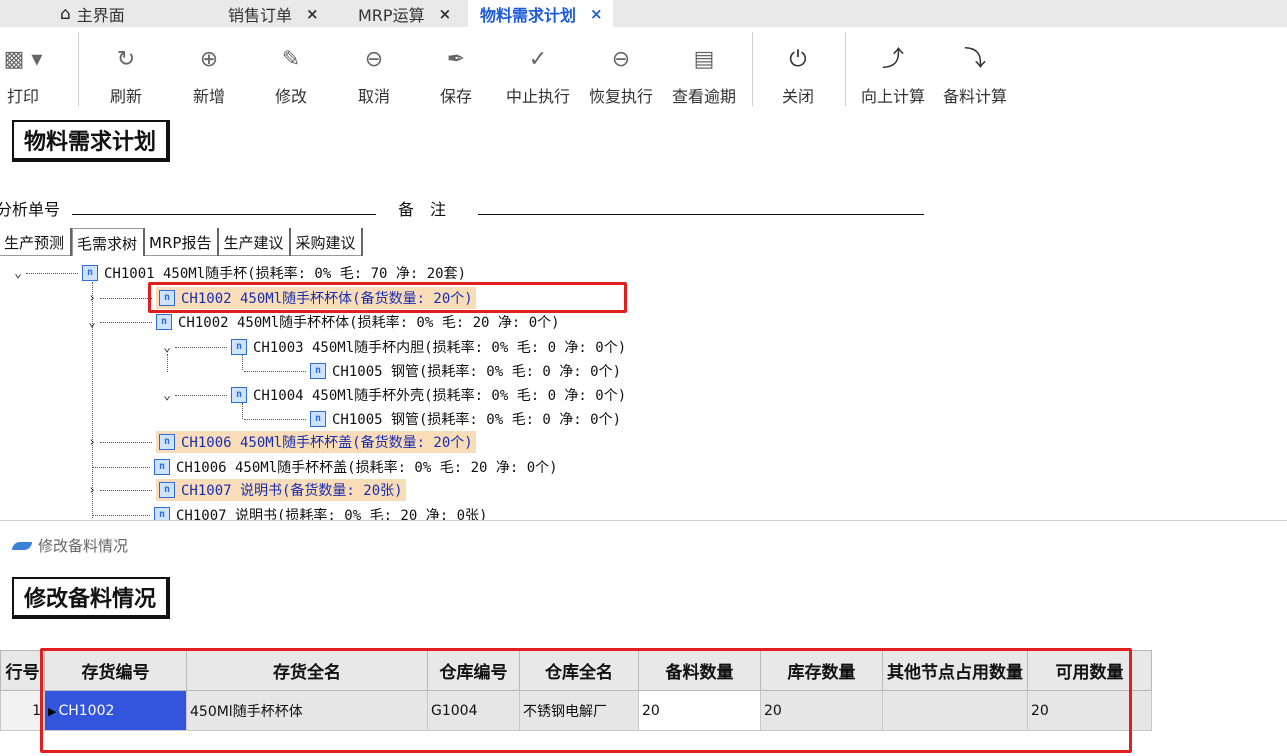  Describe the element at coordinates (701, 214) in the screenshot. I see `remark-field` at that location.